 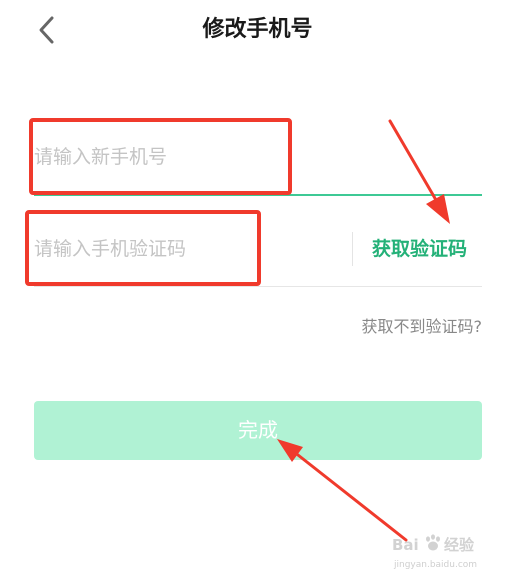 I want to click on baidu-jingyan-watermark-logo: Bai 经验, so click(x=433, y=544).